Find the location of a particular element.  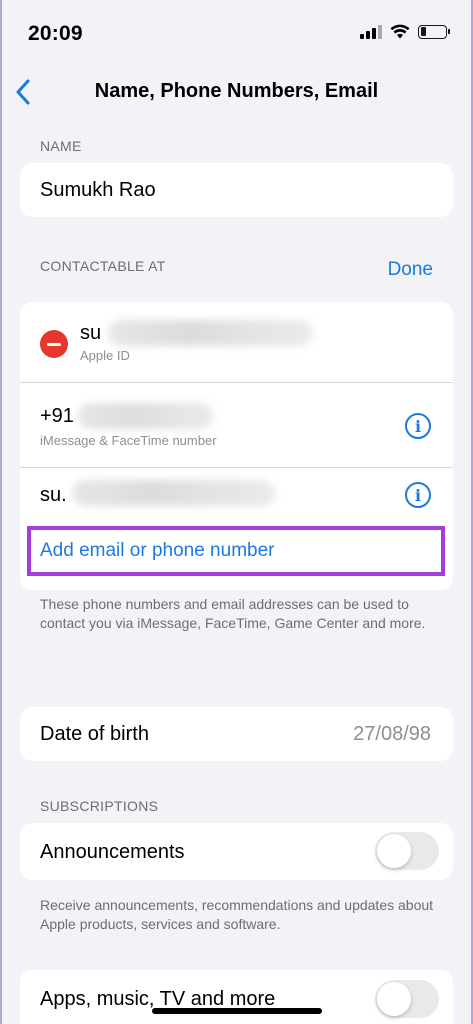

status-time: 20:09 is located at coordinates (55, 33).